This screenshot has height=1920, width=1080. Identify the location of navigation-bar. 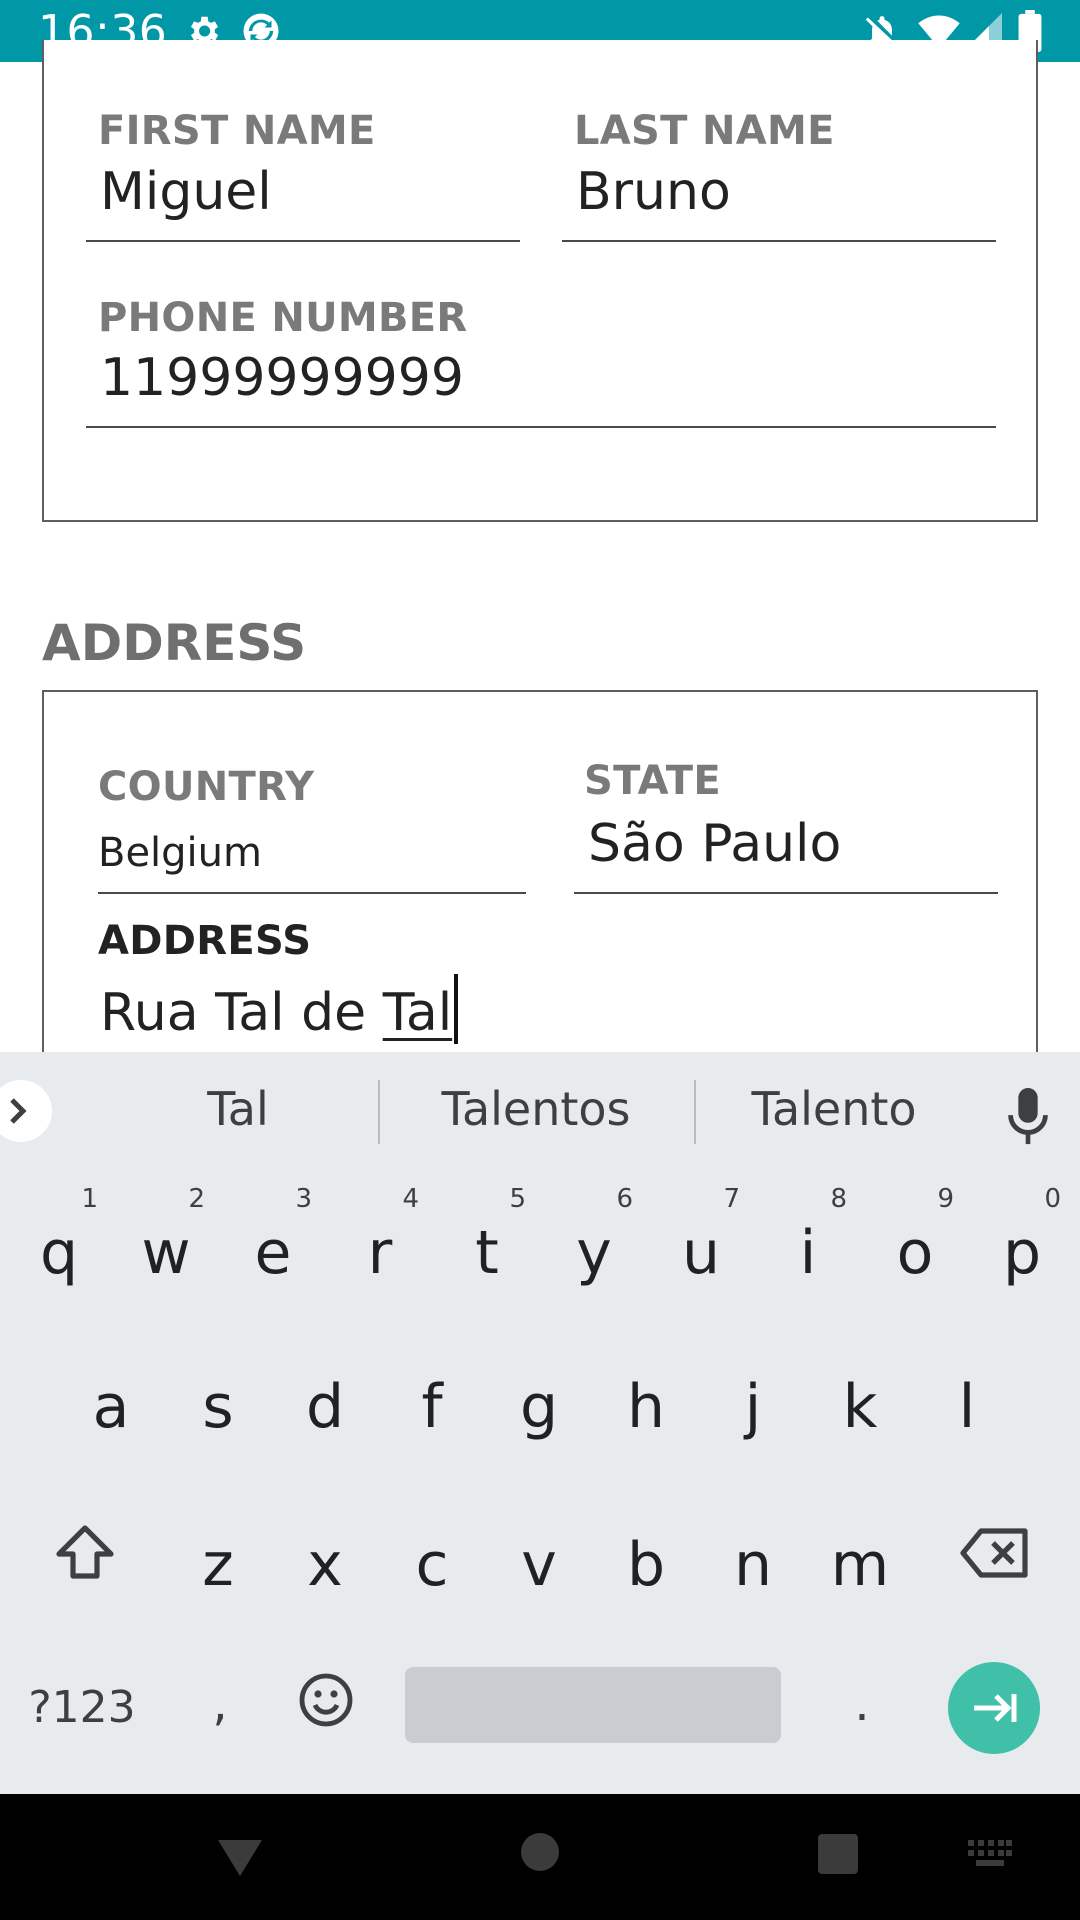
(540, 1857).